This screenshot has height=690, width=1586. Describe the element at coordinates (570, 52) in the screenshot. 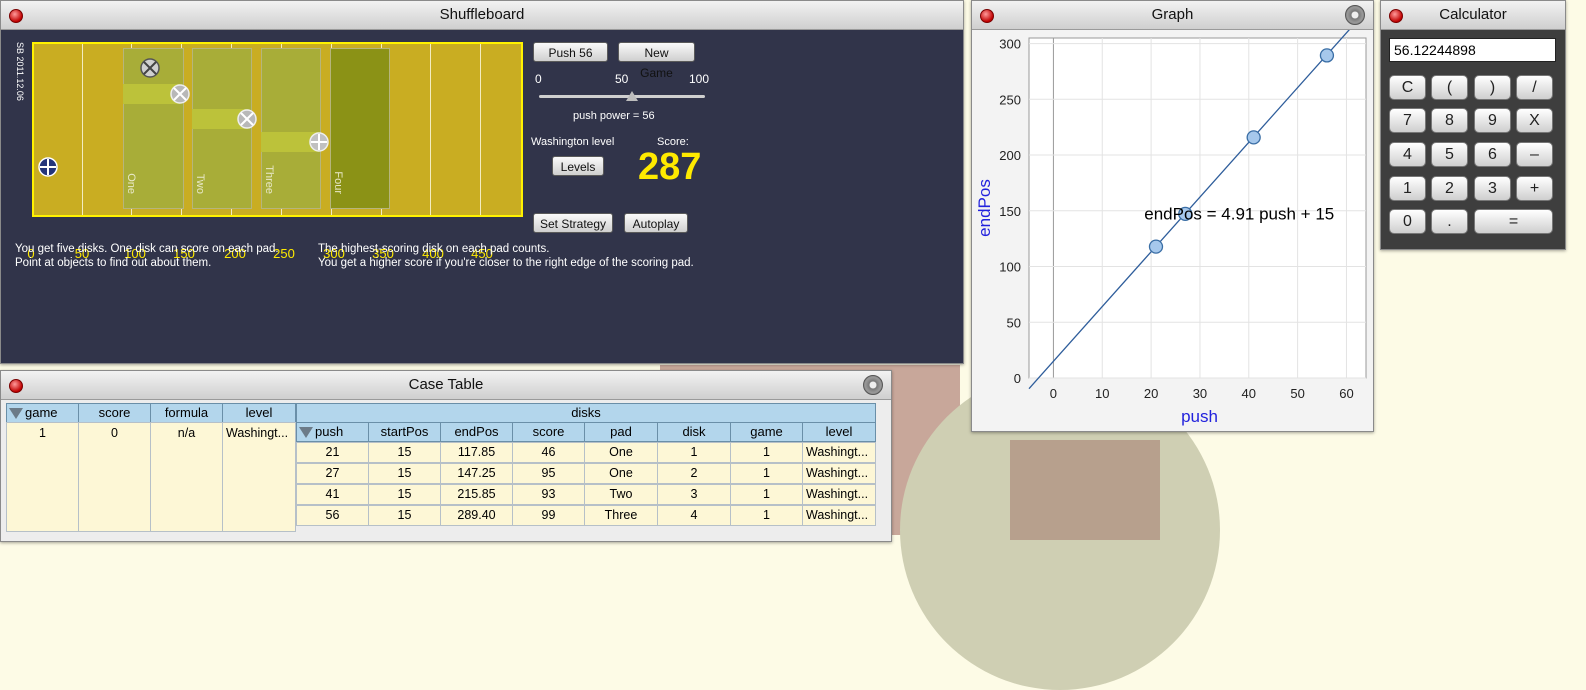

I see `push-button: Push 56` at that location.